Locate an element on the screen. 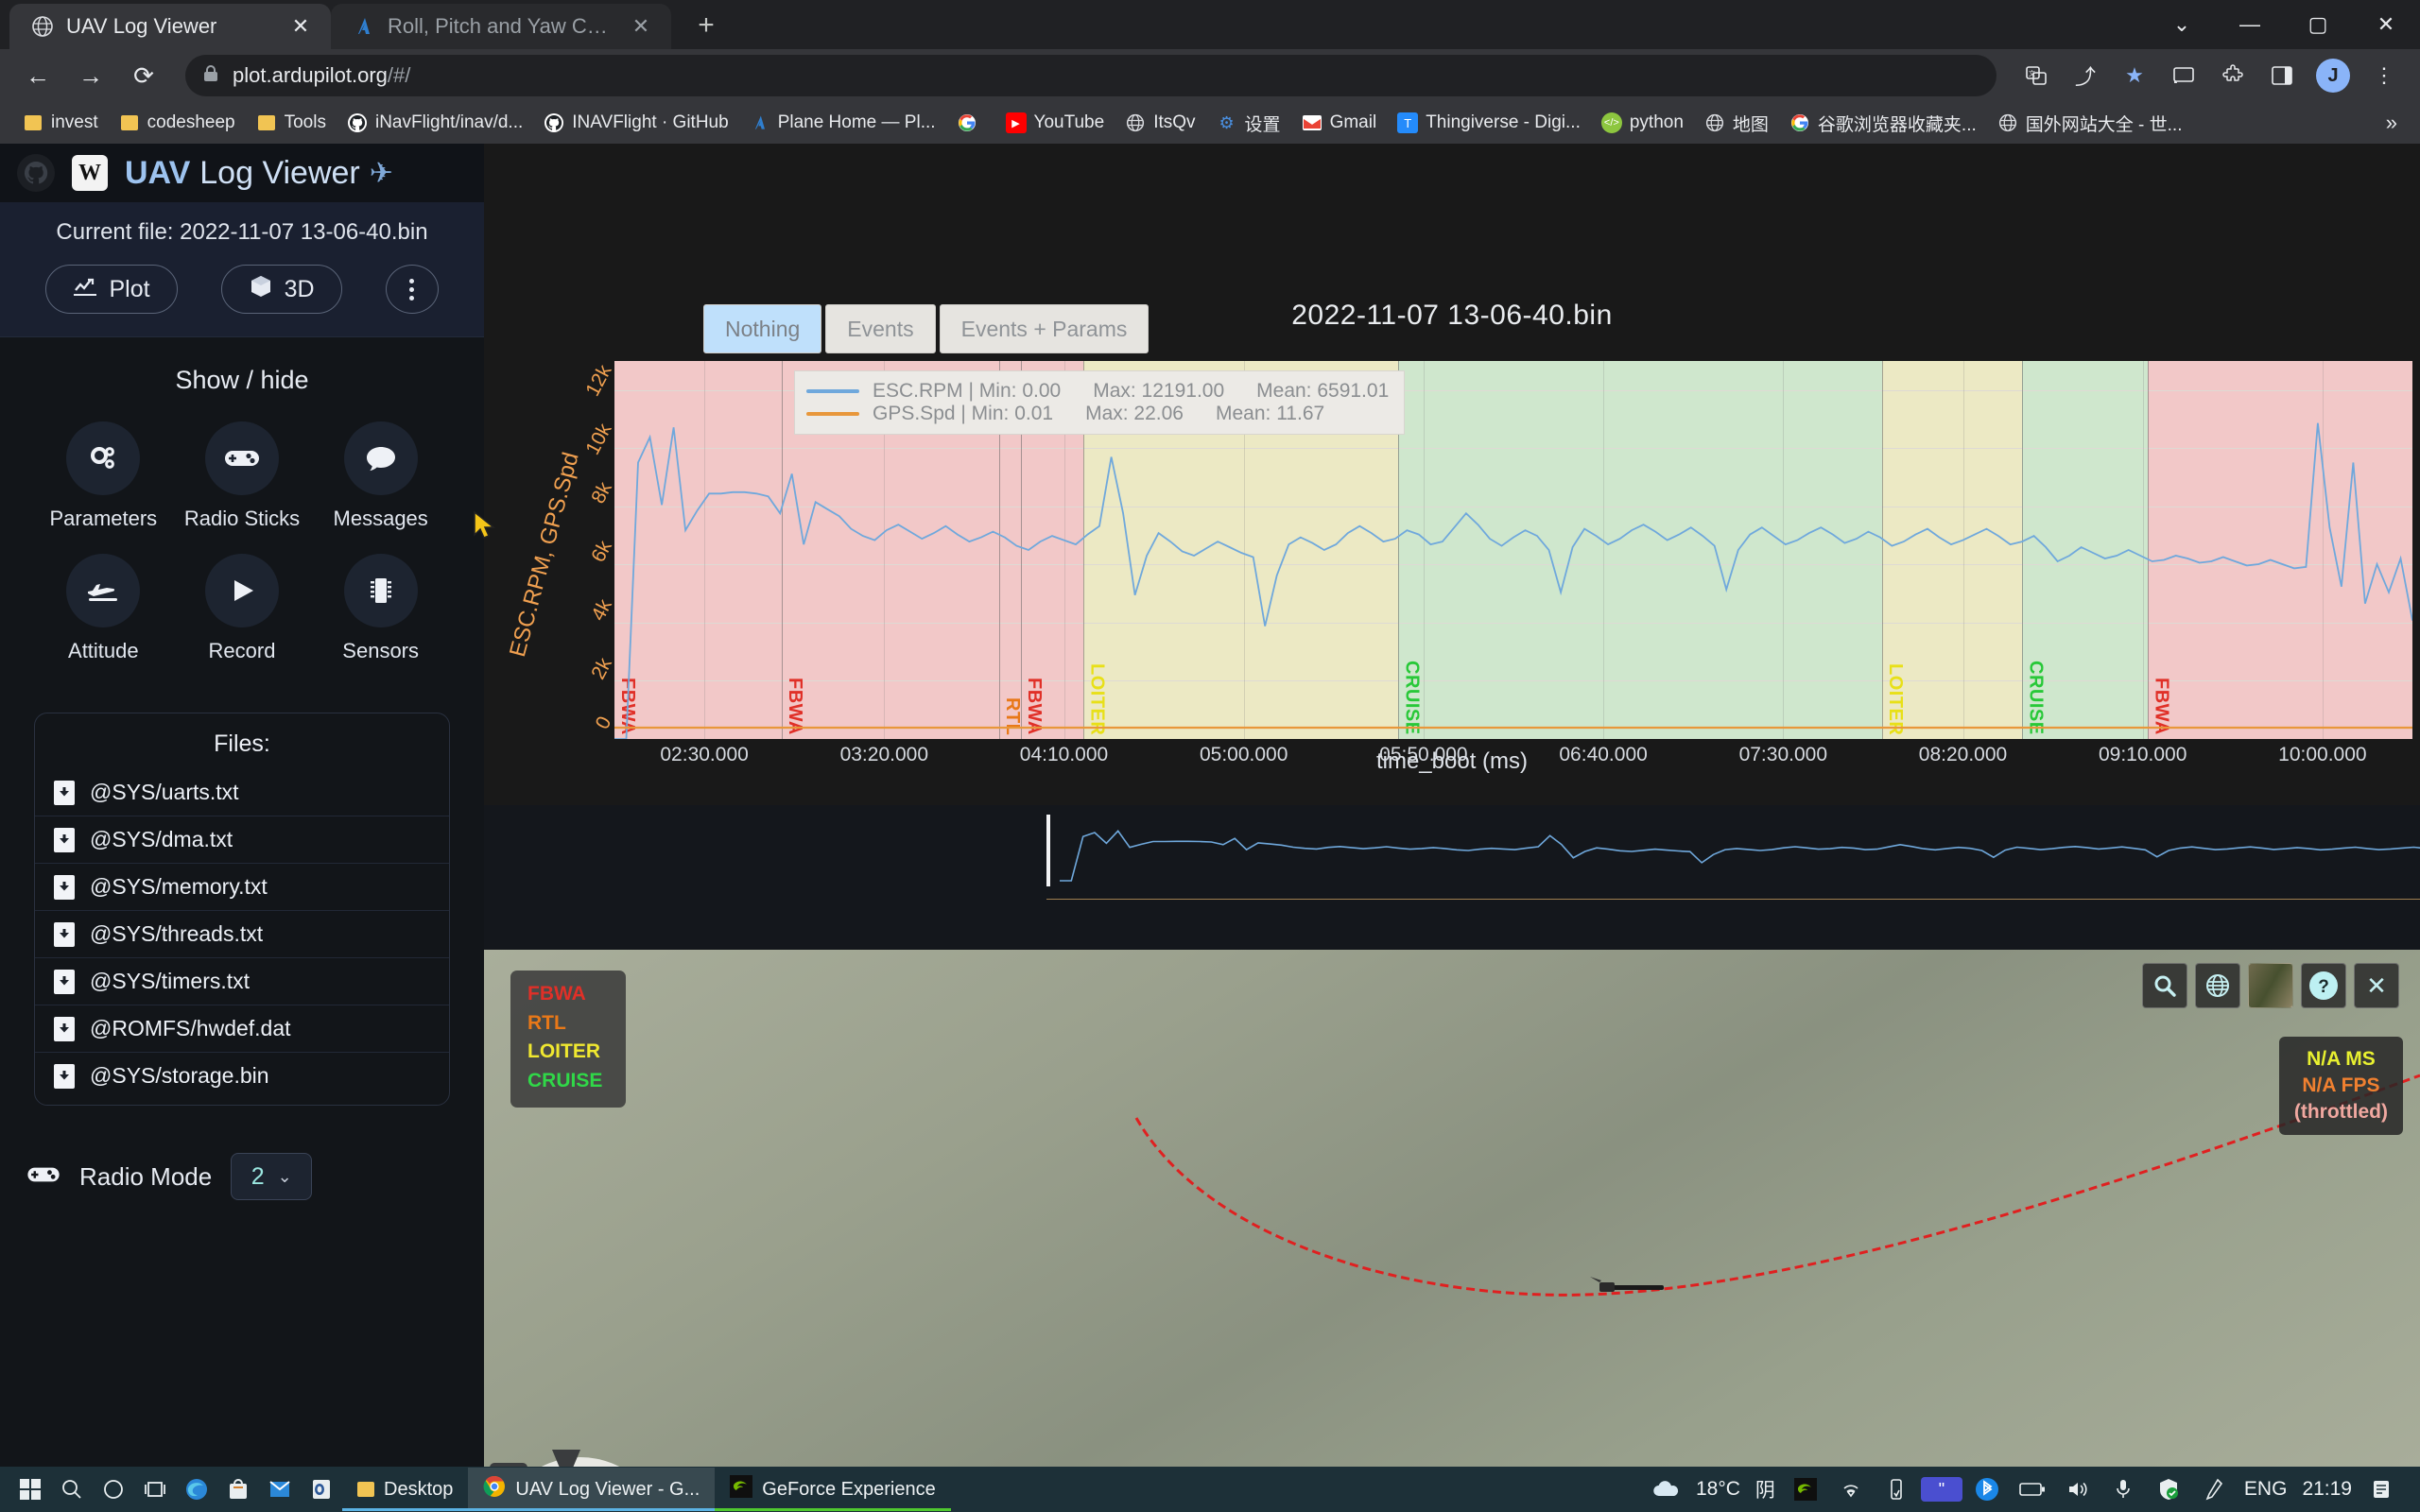  plot-button: Plot is located at coordinates (111, 289).